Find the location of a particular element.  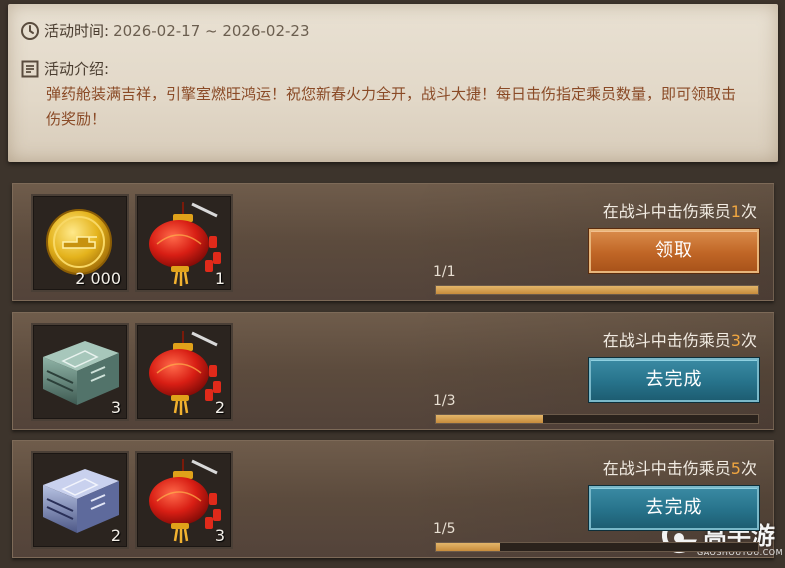

task-title: 在战斗中击伤乘员5次 is located at coordinates (680, 467).